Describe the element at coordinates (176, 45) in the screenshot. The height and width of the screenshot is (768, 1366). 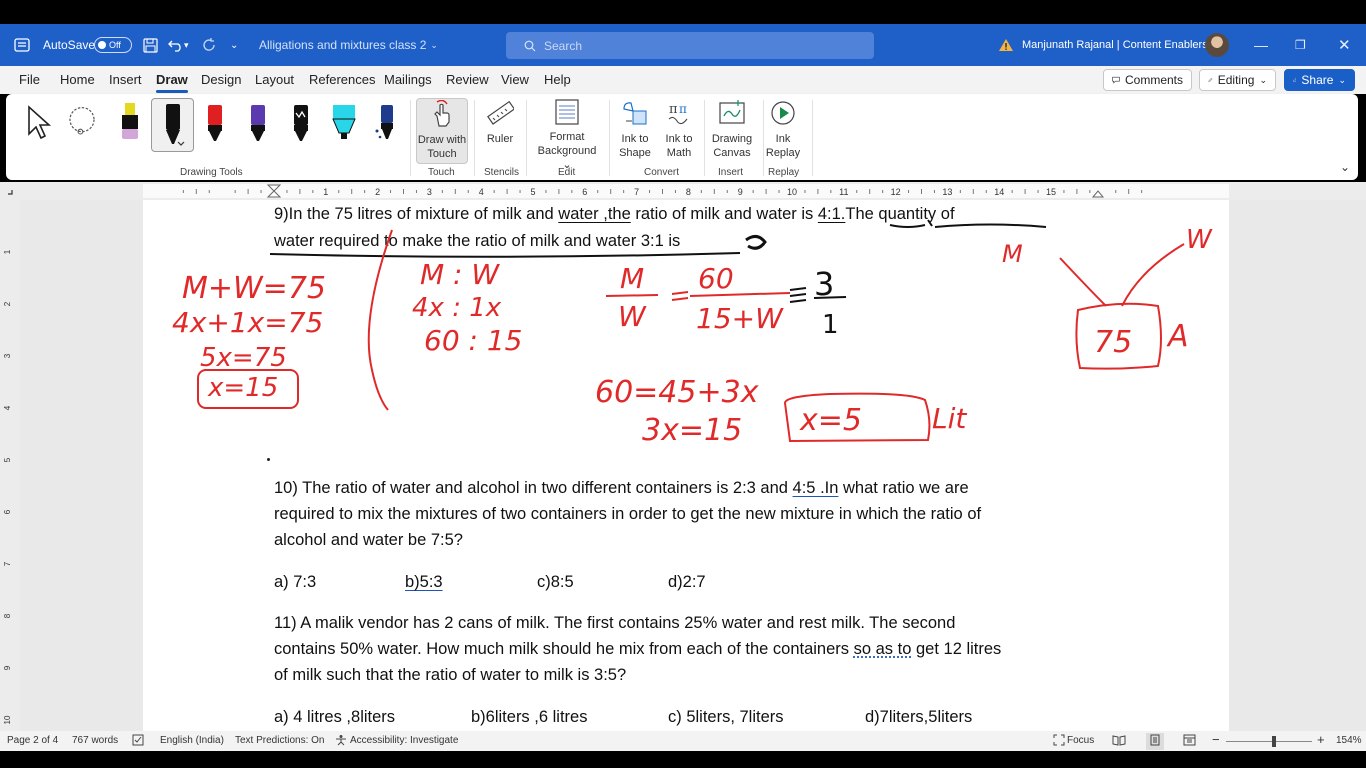
I see `undo-icon` at that location.